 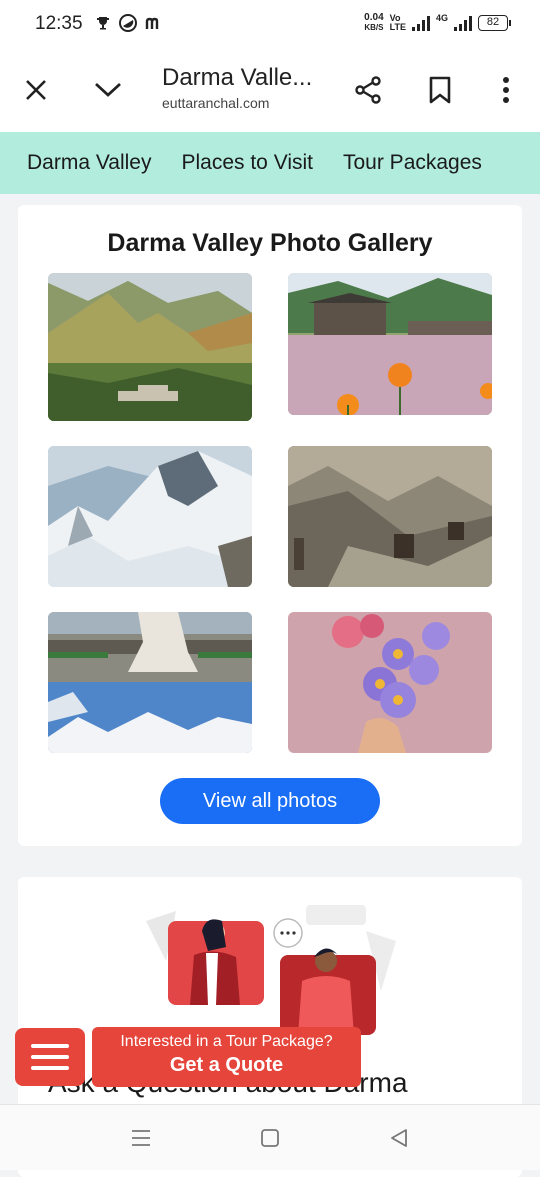 I want to click on home-square-icon, so click(x=270, y=1138).